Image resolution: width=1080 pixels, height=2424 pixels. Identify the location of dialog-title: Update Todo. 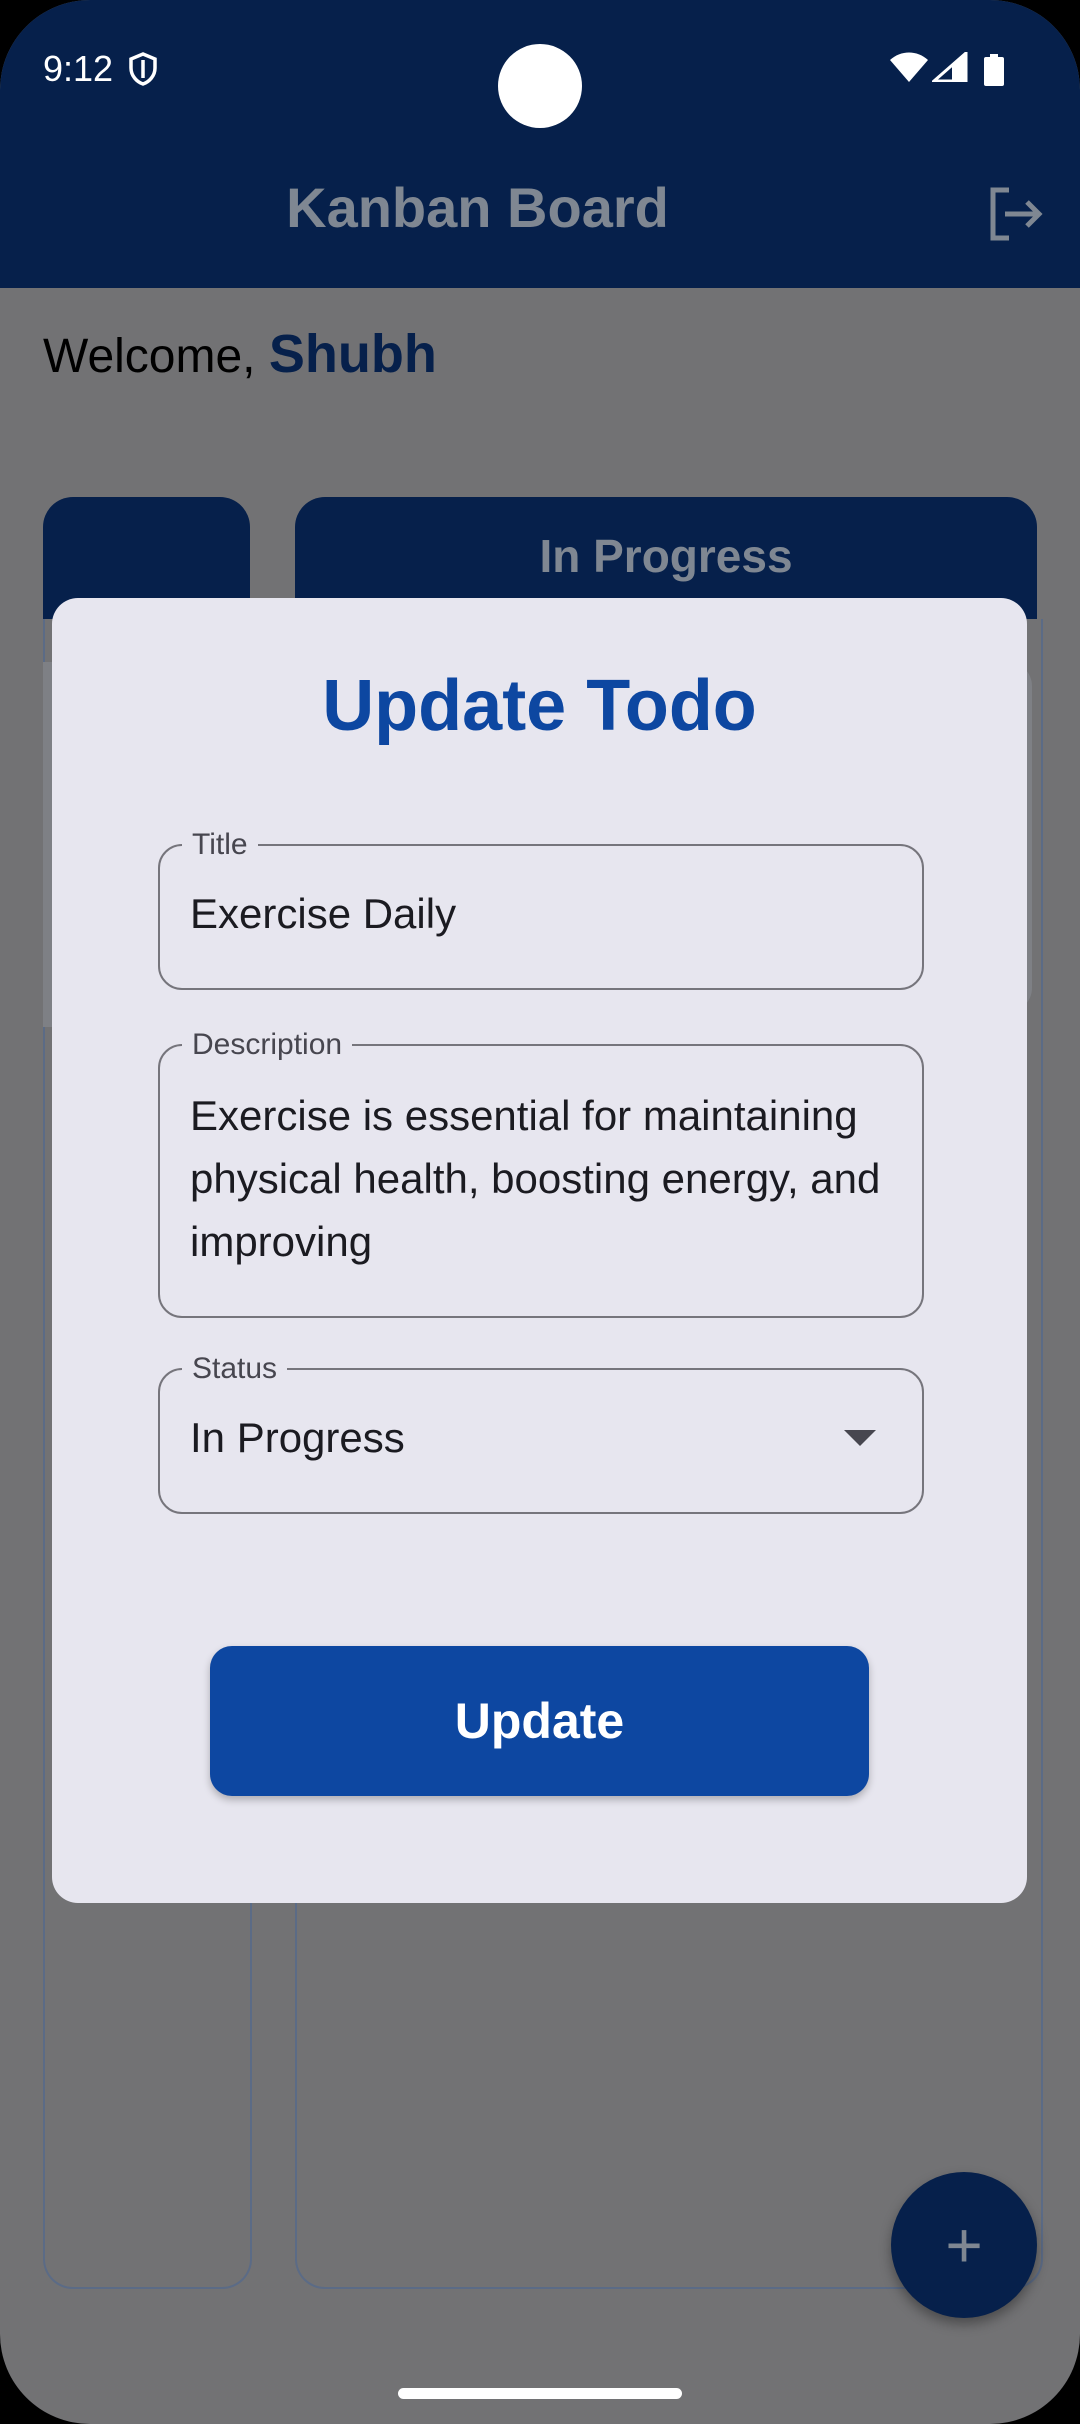
(539, 706).